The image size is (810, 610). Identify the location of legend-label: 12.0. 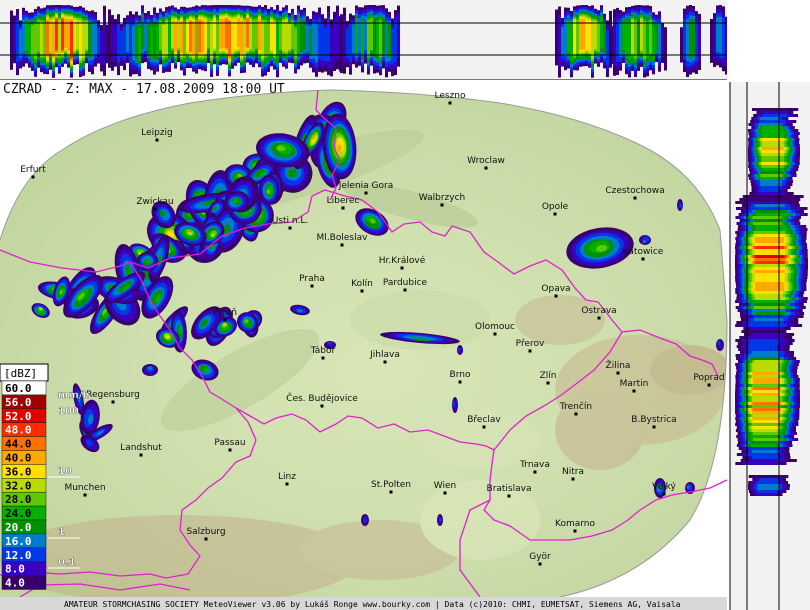
(18, 555).